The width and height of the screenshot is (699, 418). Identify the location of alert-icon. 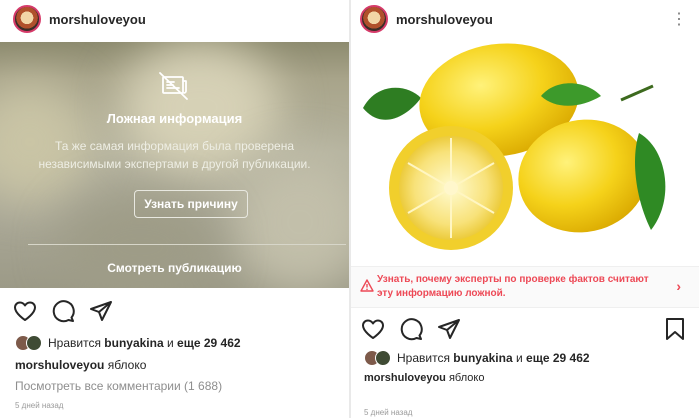
(367, 285).